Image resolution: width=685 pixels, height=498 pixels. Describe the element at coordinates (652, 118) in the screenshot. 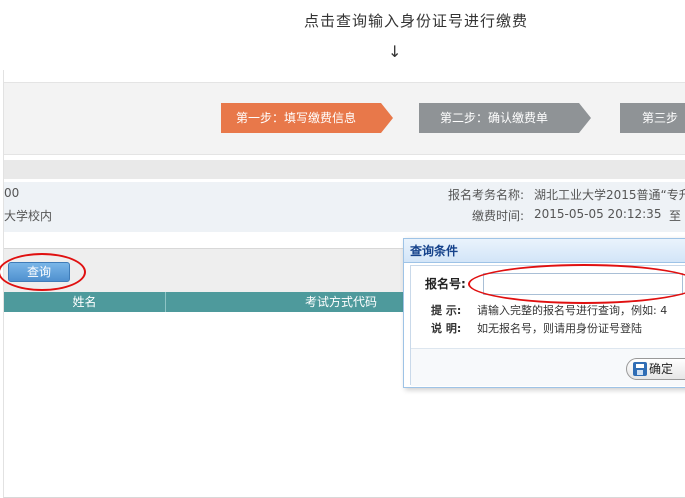

I see `step-3: 第三步` at that location.